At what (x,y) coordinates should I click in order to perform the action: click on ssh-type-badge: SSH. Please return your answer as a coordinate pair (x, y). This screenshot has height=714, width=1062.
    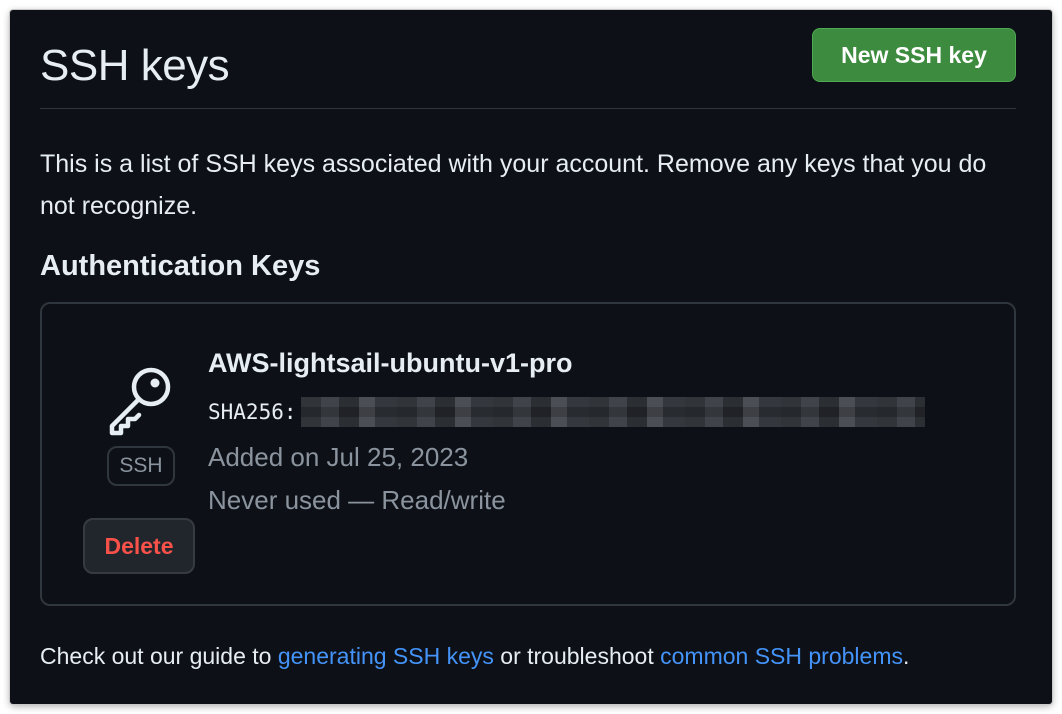
    Looking at the image, I should click on (141, 466).